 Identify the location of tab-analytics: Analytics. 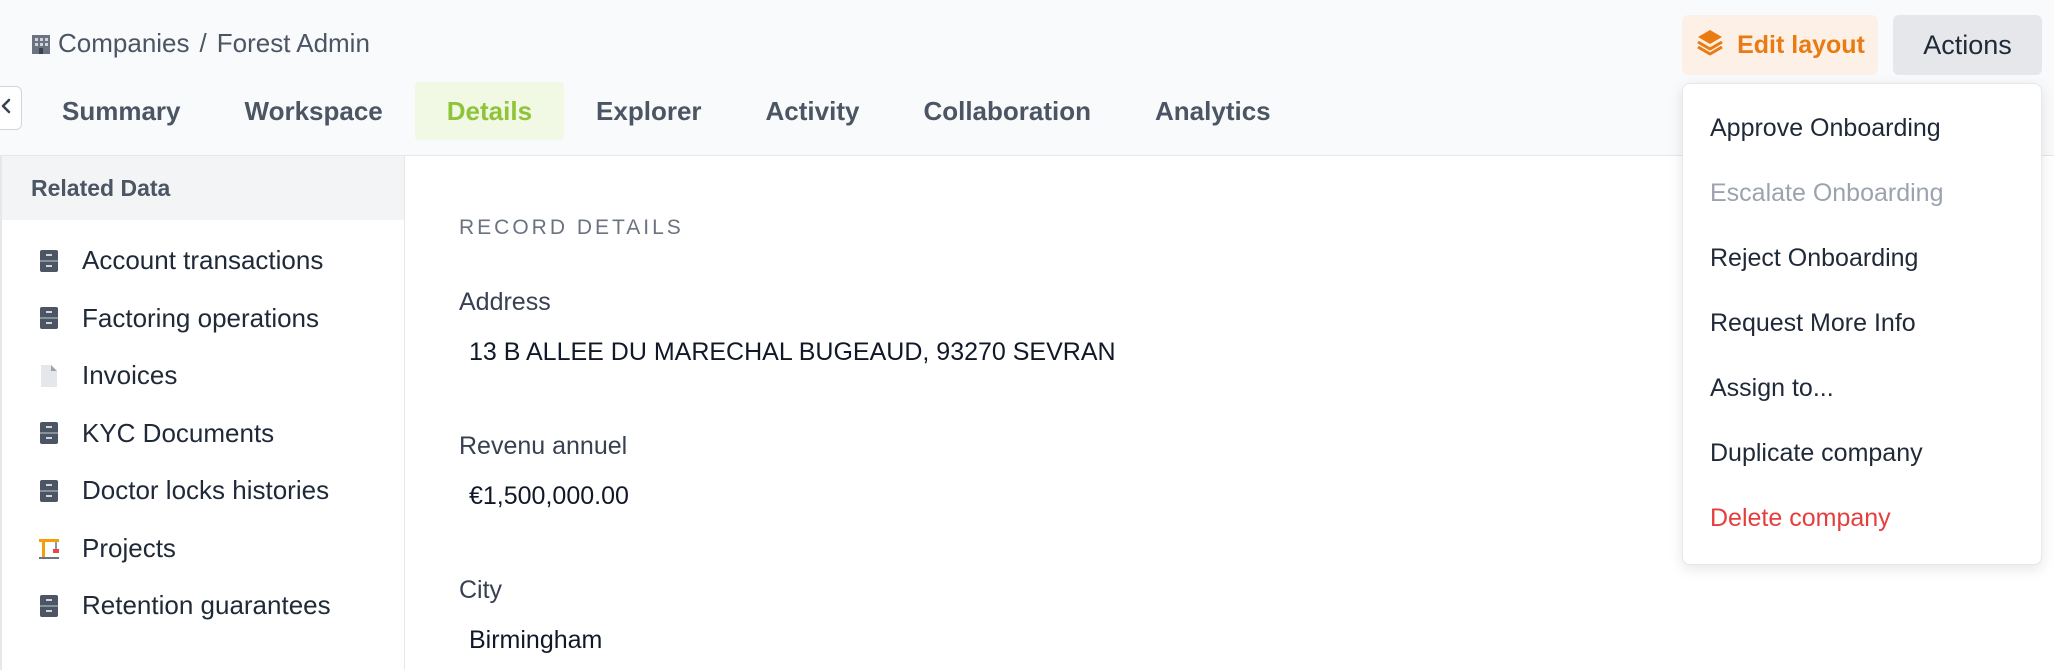
(1213, 111).